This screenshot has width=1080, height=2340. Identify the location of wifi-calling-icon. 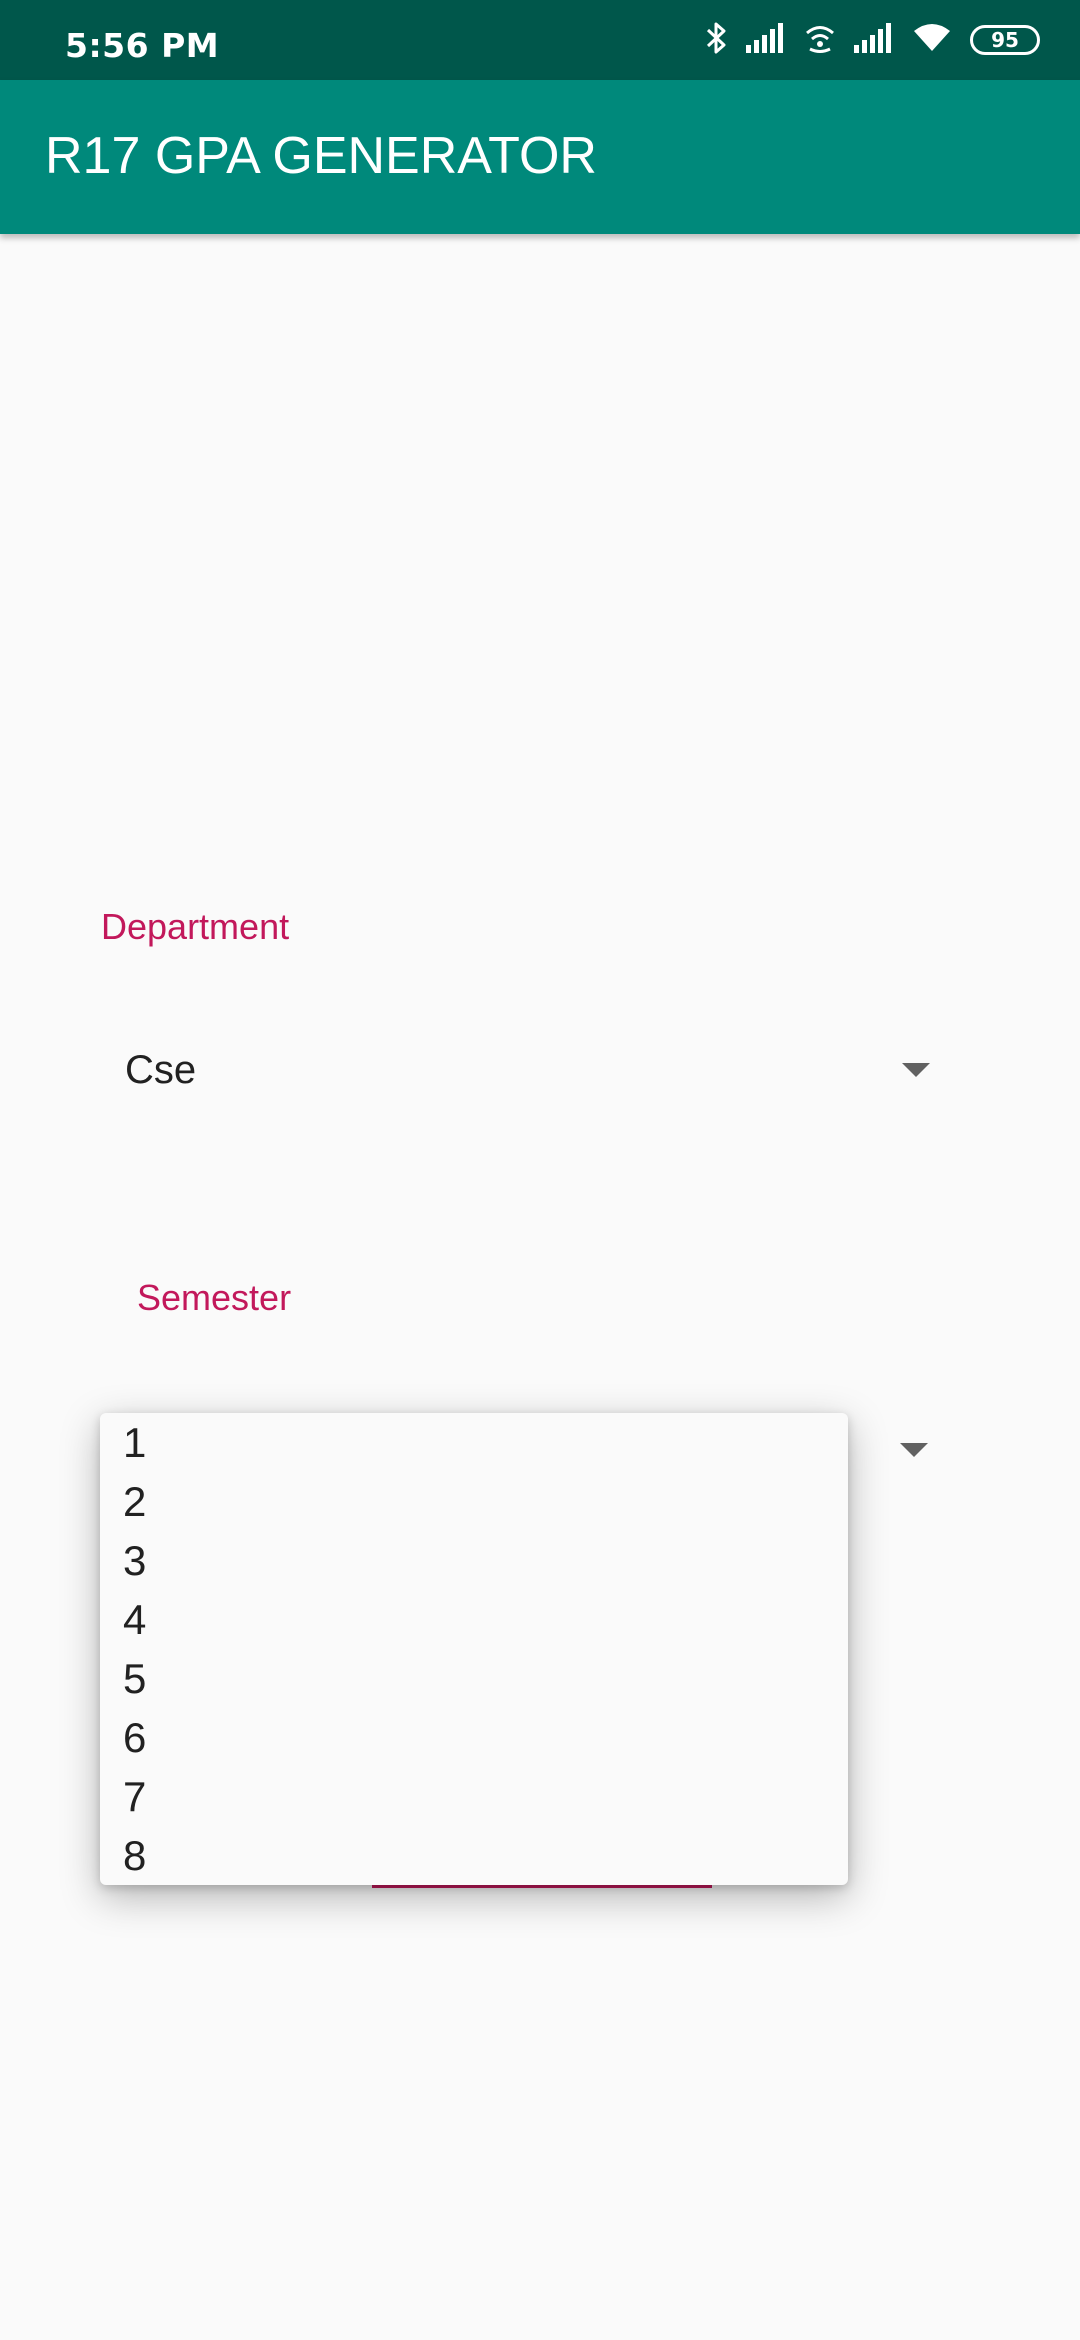
(820, 40).